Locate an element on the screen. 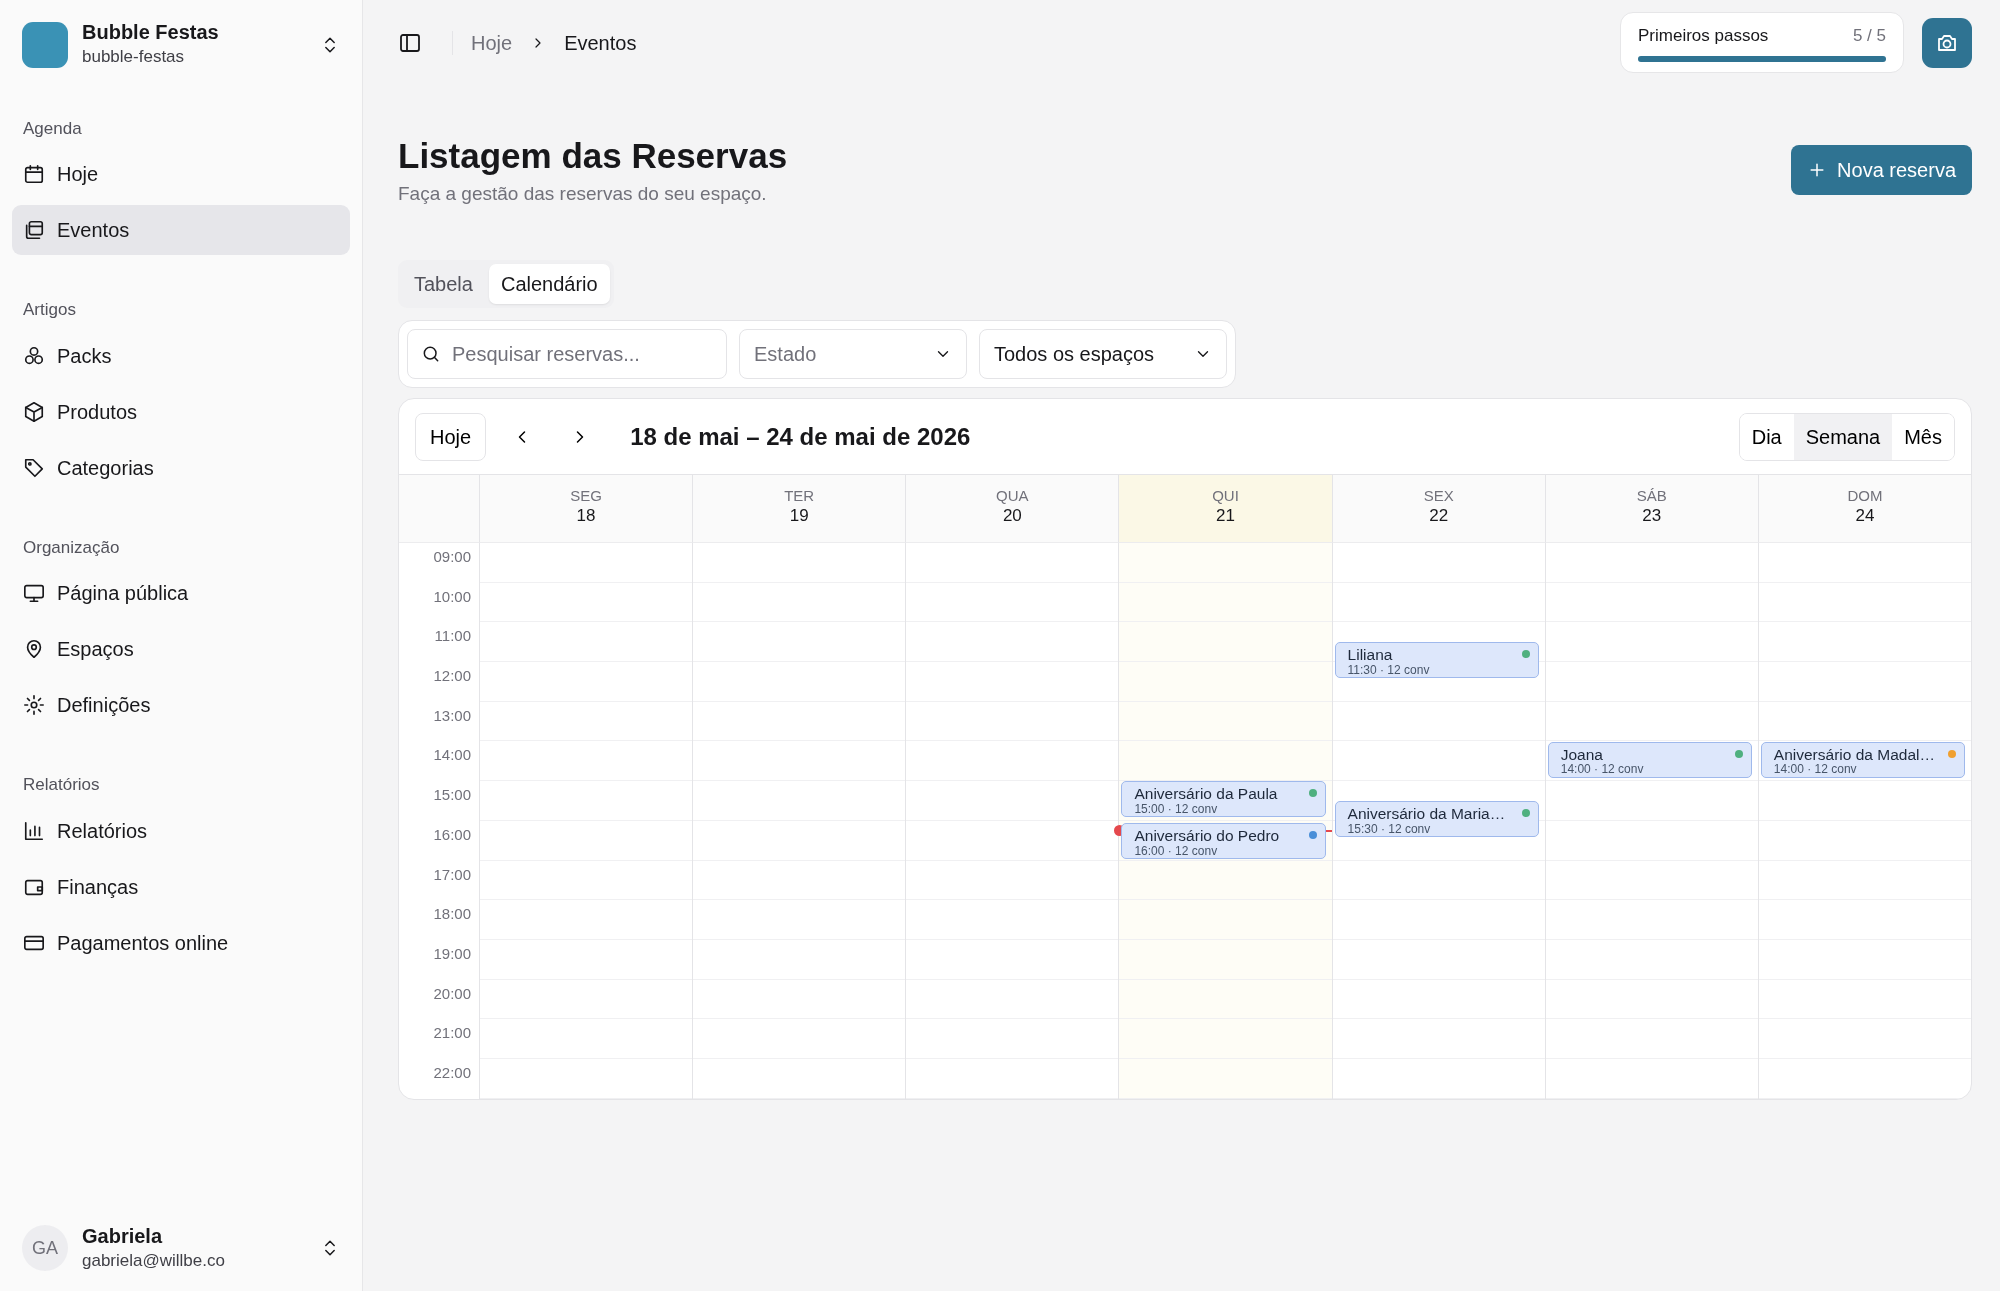 This screenshot has height=1291, width=2000. section-label: Organização is located at coordinates (71, 547).